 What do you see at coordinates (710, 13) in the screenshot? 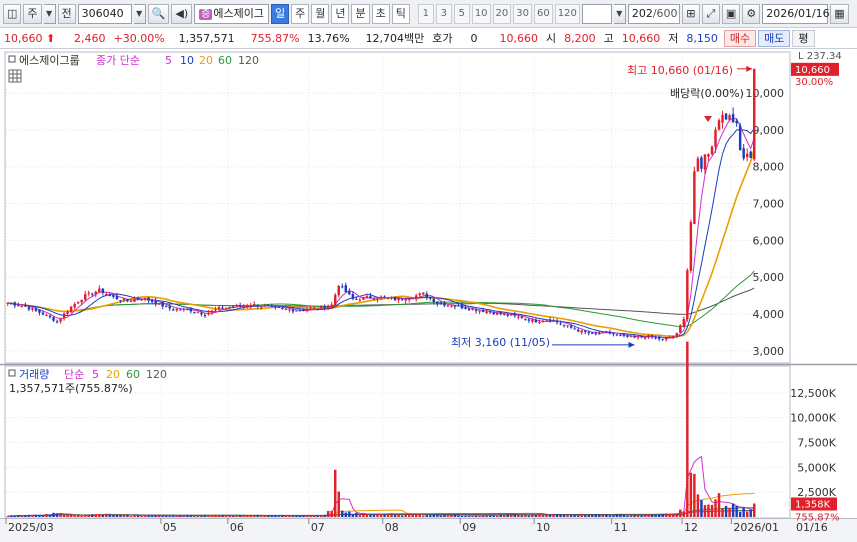
I see `draw-line-icon: ⤢` at bounding box center [710, 13].